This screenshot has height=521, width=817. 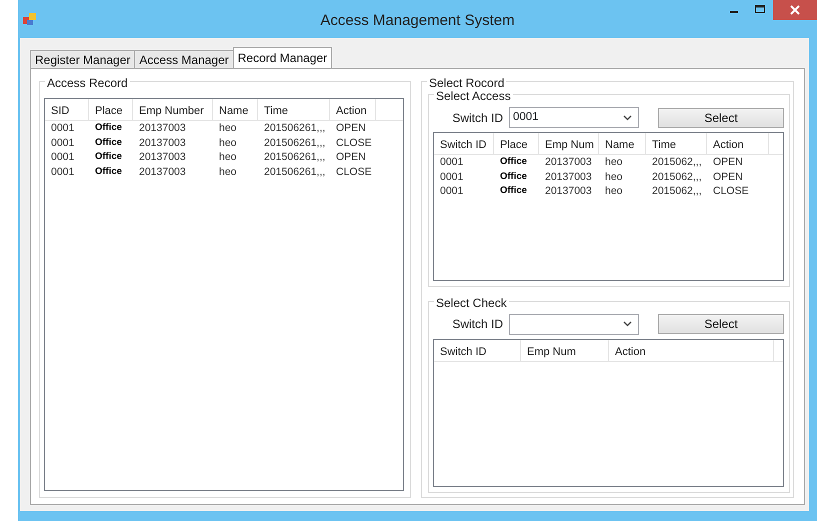 I want to click on app-icon, so click(x=30, y=19).